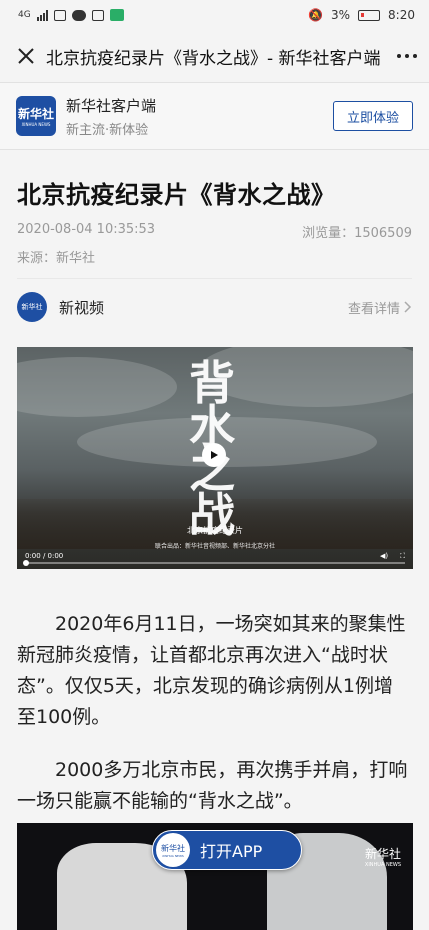 The image size is (429, 930). Describe the element at coordinates (116, 15) in the screenshot. I see `app-notification-icon` at that location.